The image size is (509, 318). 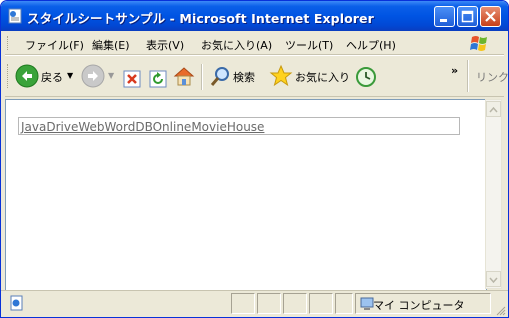 What do you see at coordinates (468, 76) in the screenshot?
I see `links-separator` at bounding box center [468, 76].